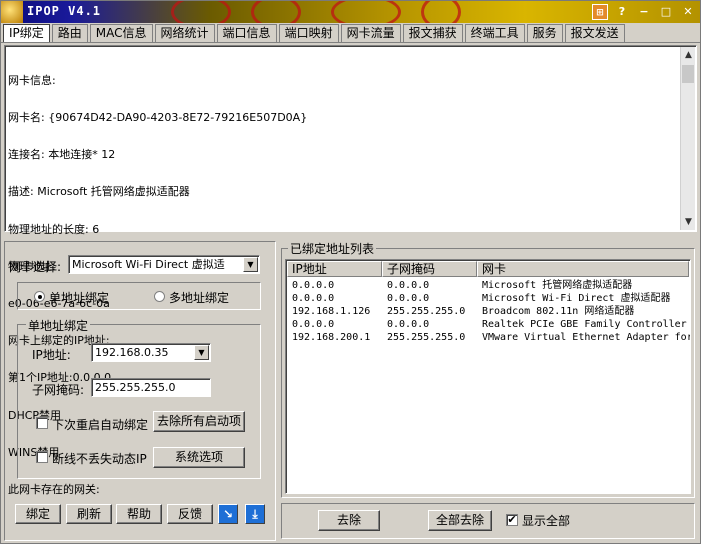 The image size is (703, 546). I want to click on tab-net-stats: 网络统计, so click(184, 33).